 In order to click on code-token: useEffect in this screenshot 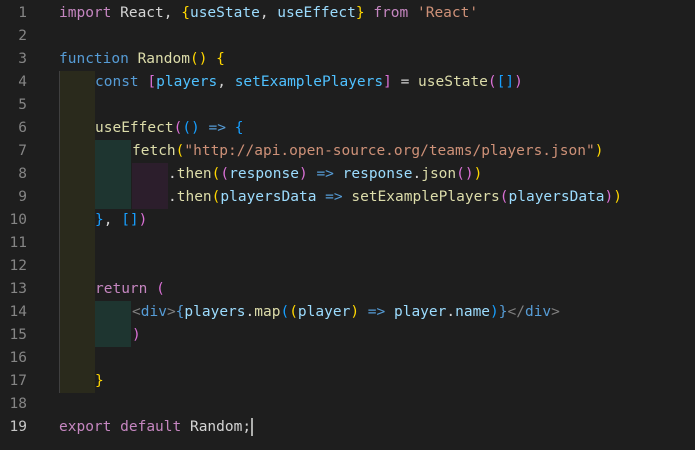, I will do `click(316, 13)`.